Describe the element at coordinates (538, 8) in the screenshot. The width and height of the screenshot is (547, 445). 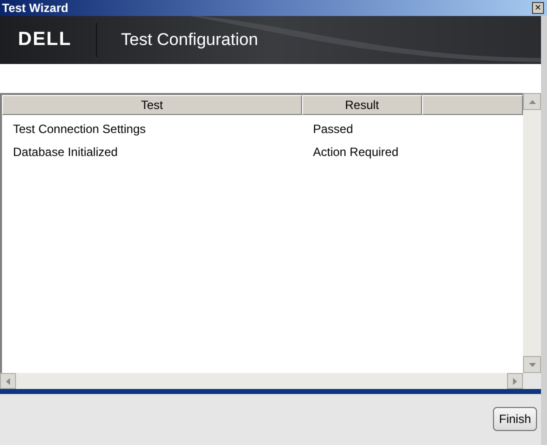
I see `close-button: ×` at that location.